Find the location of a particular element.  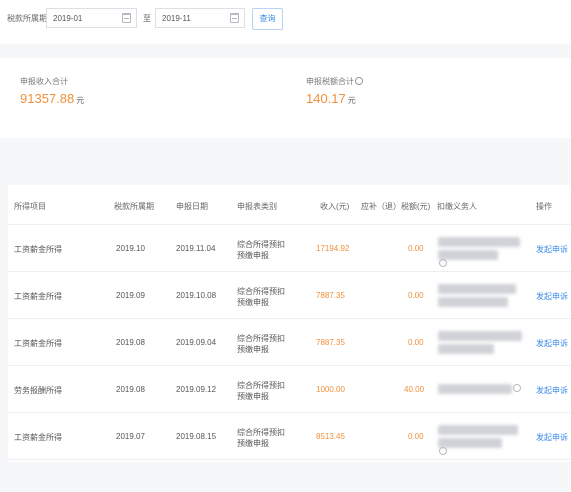

header-income: 收入(元) is located at coordinates (335, 206).